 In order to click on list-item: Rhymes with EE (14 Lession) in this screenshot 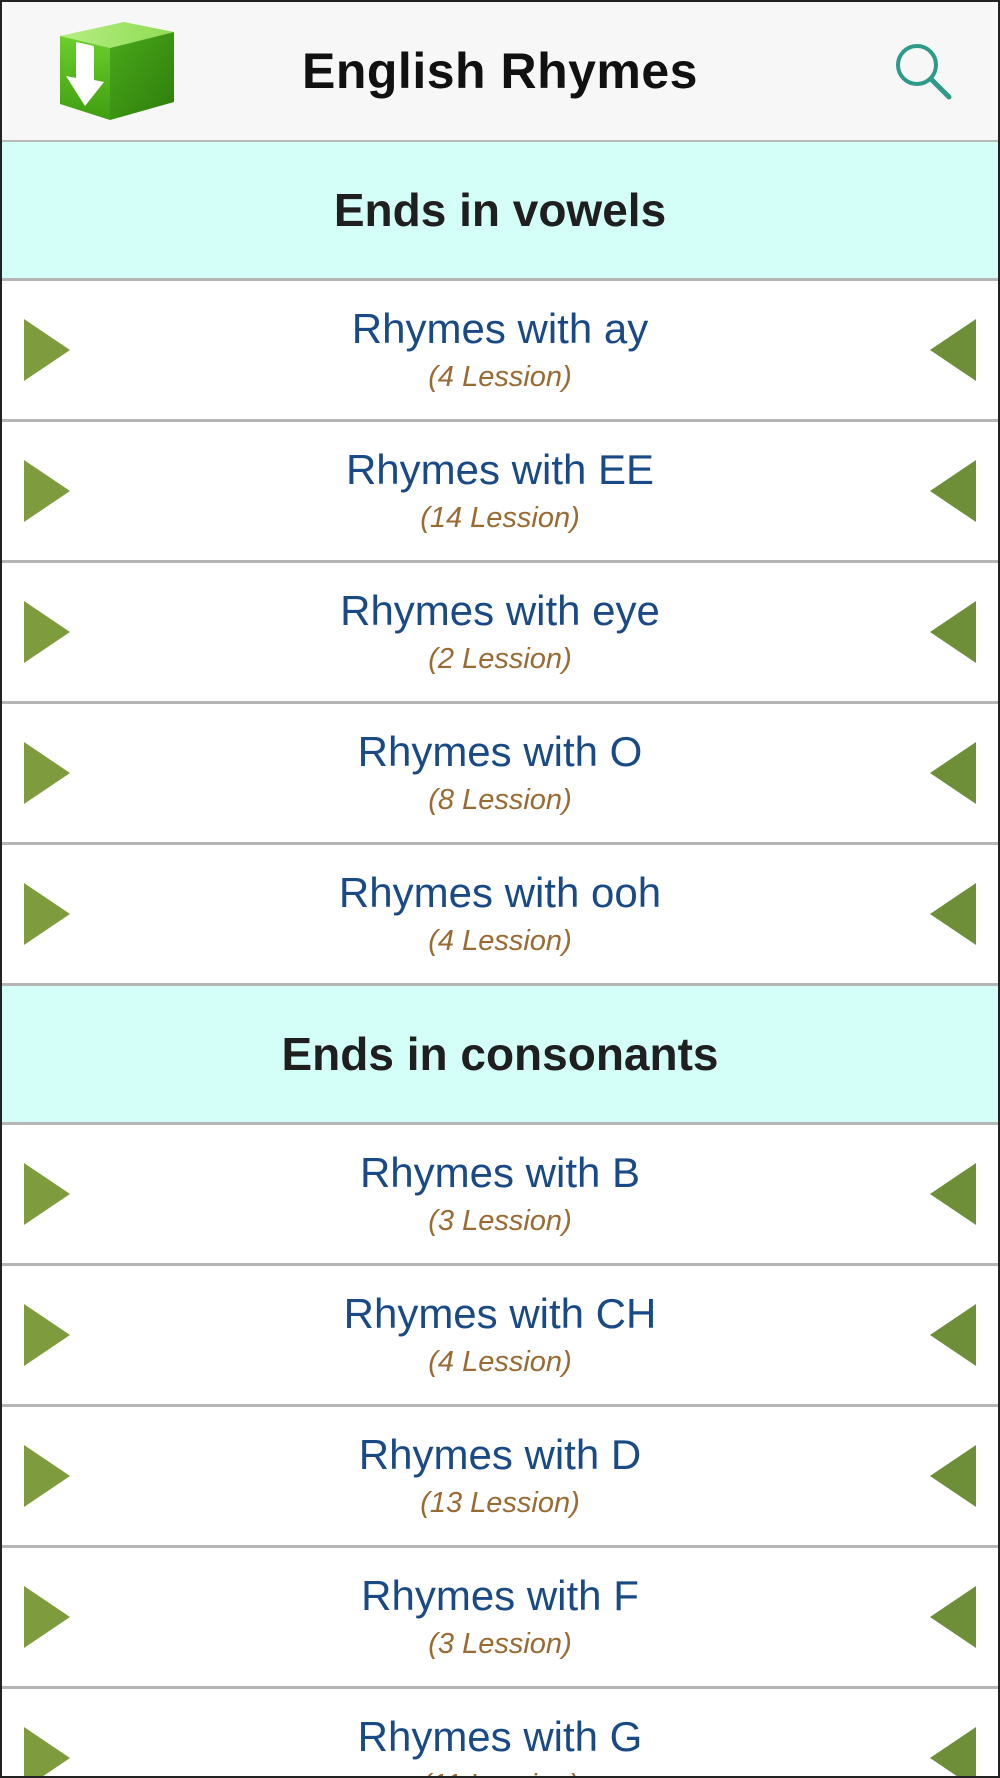, I will do `click(500, 492)`.